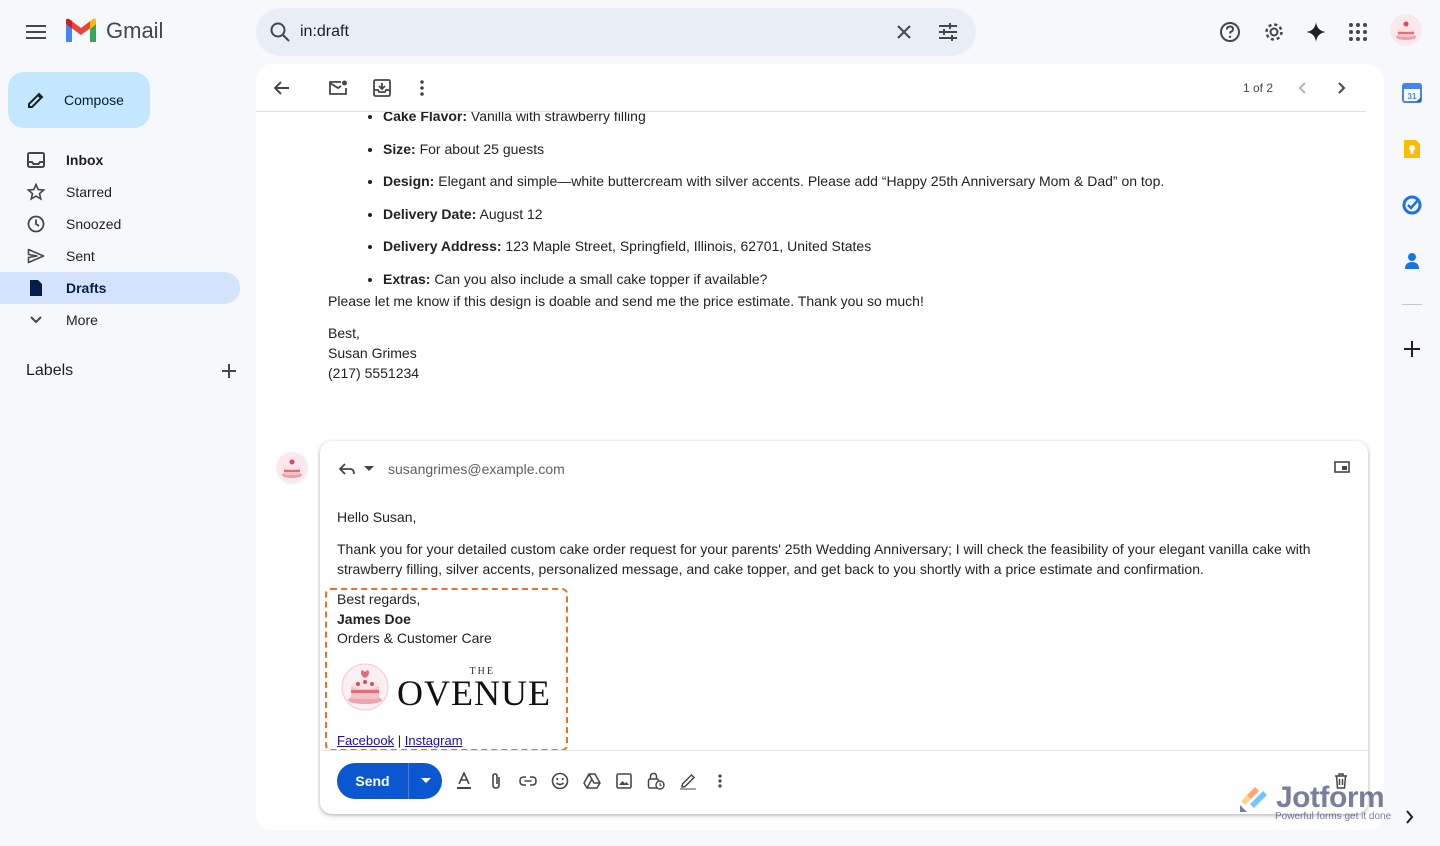  What do you see at coordinates (865, 218) in the screenshot?
I see `list-item: Delivery Date: August 12` at bounding box center [865, 218].